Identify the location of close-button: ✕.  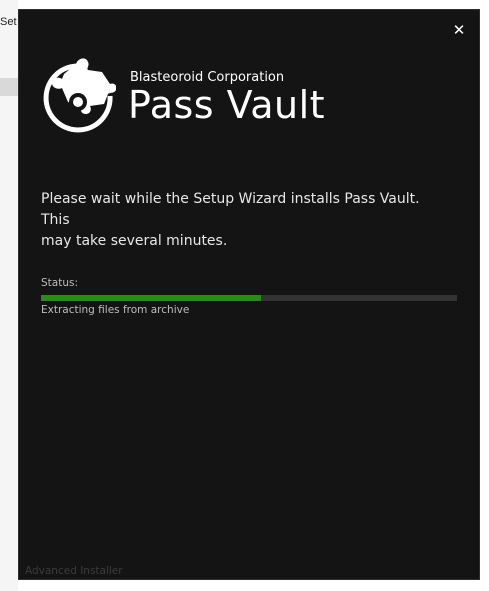
(459, 30).